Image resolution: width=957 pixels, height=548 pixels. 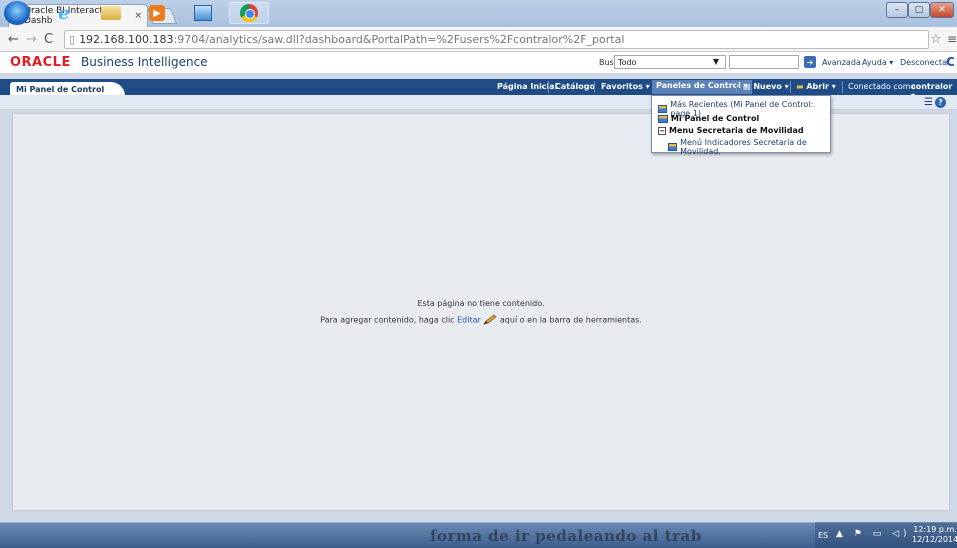 I want to click on file-explorer-icon, so click(x=111, y=13).